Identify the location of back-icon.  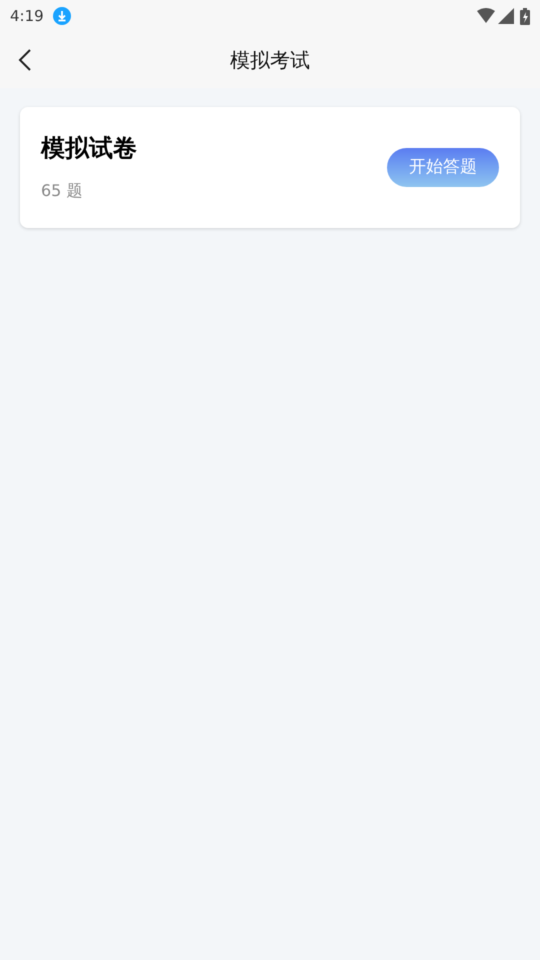
(25, 60).